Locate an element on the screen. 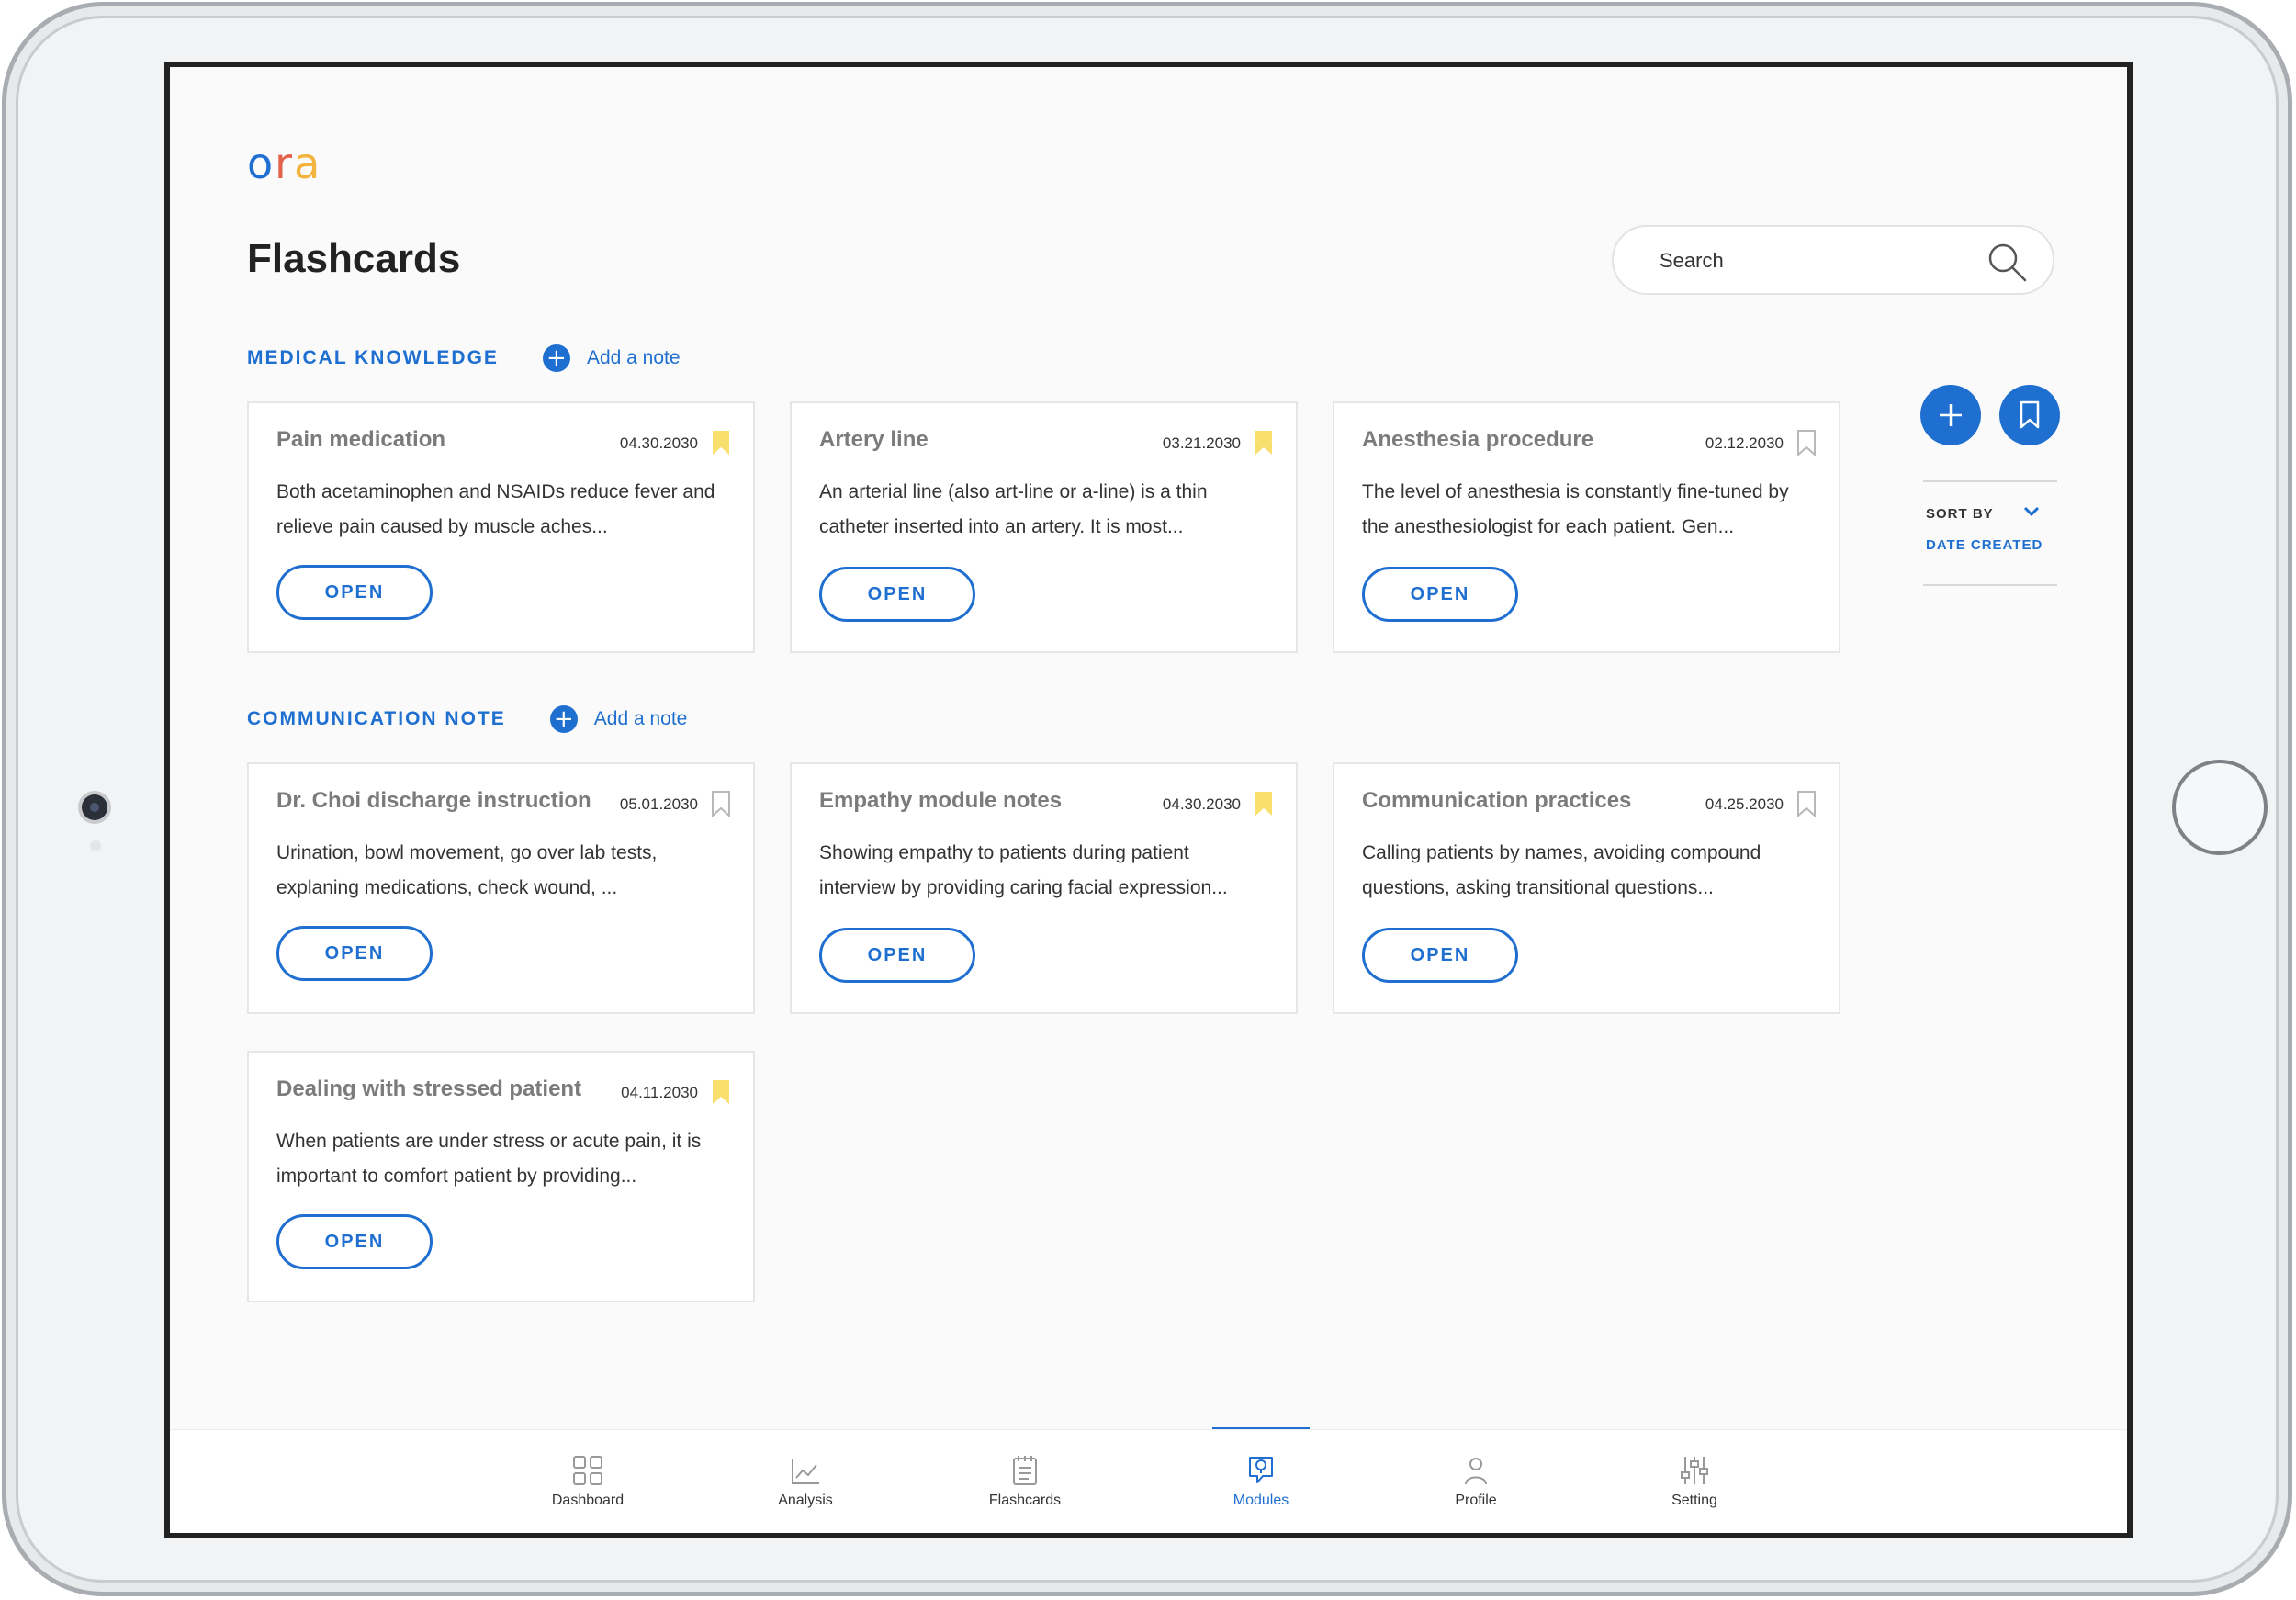 This screenshot has width=2296, height=1600. nav-modules: Modules is located at coordinates (1261, 1482).